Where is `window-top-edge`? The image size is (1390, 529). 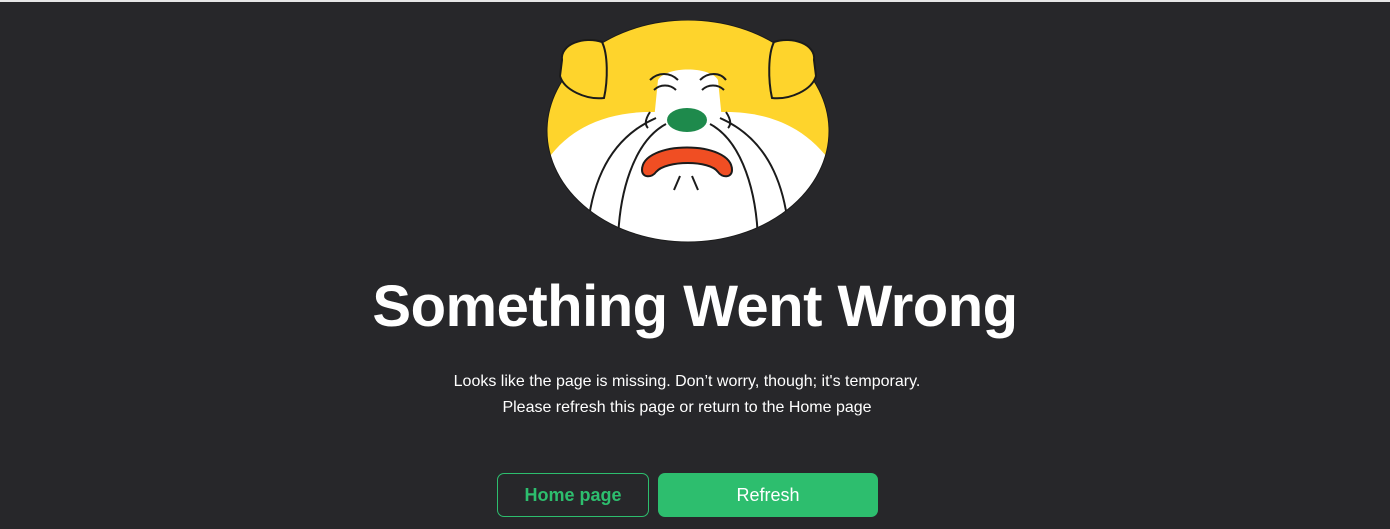
window-top-edge is located at coordinates (695, 1).